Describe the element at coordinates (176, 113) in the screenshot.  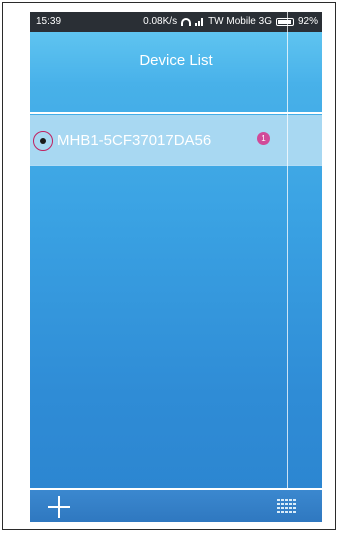
I see `header-divider` at that location.